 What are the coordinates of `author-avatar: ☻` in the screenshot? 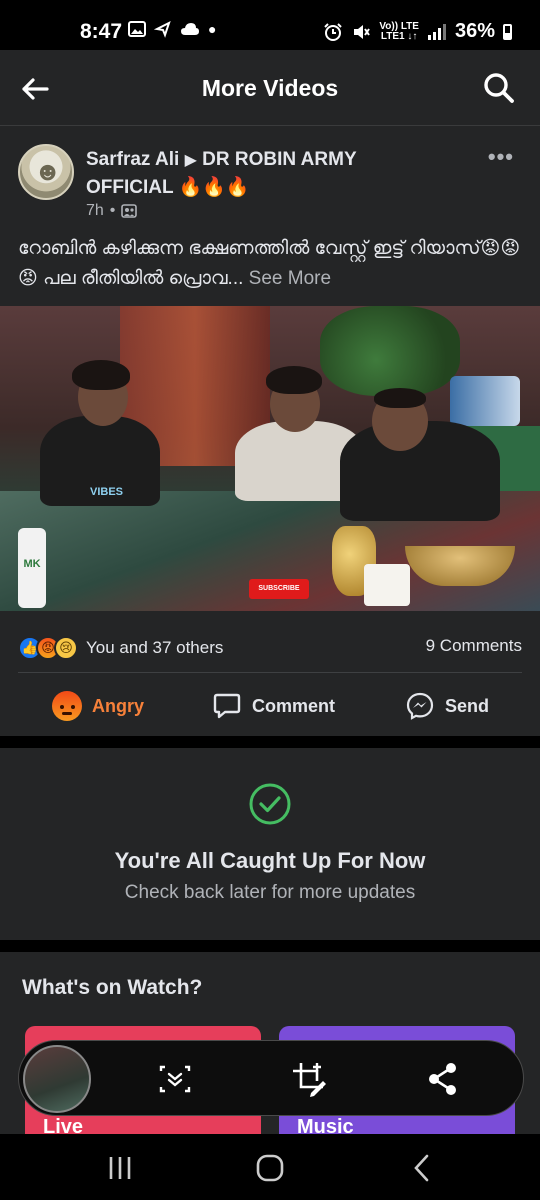 It's located at (46, 172).